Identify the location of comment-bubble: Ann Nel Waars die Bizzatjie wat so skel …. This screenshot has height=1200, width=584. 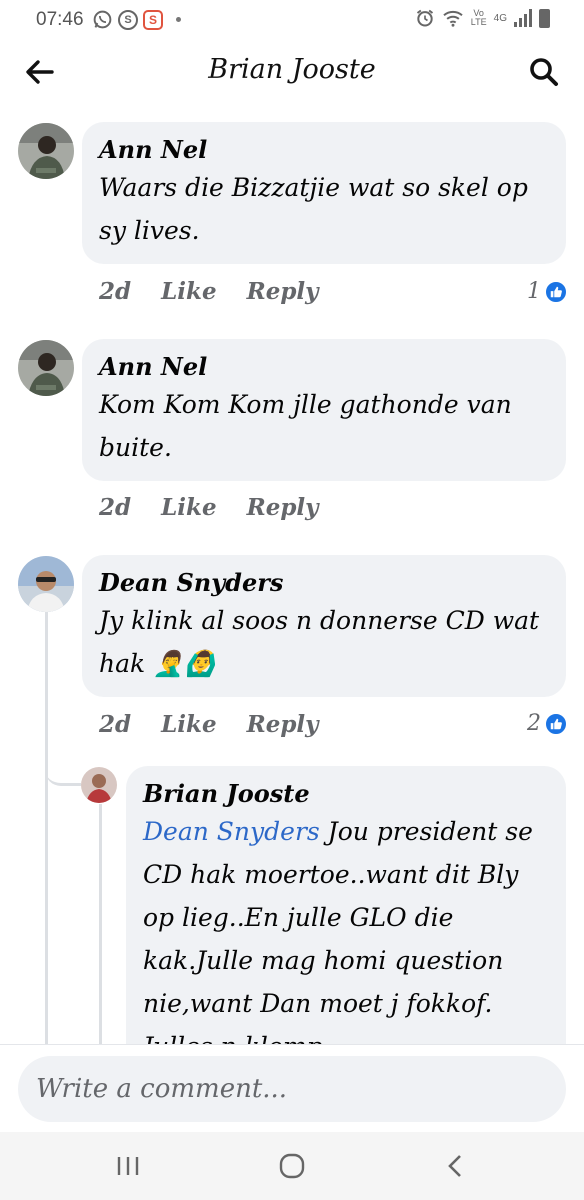
(324, 193).